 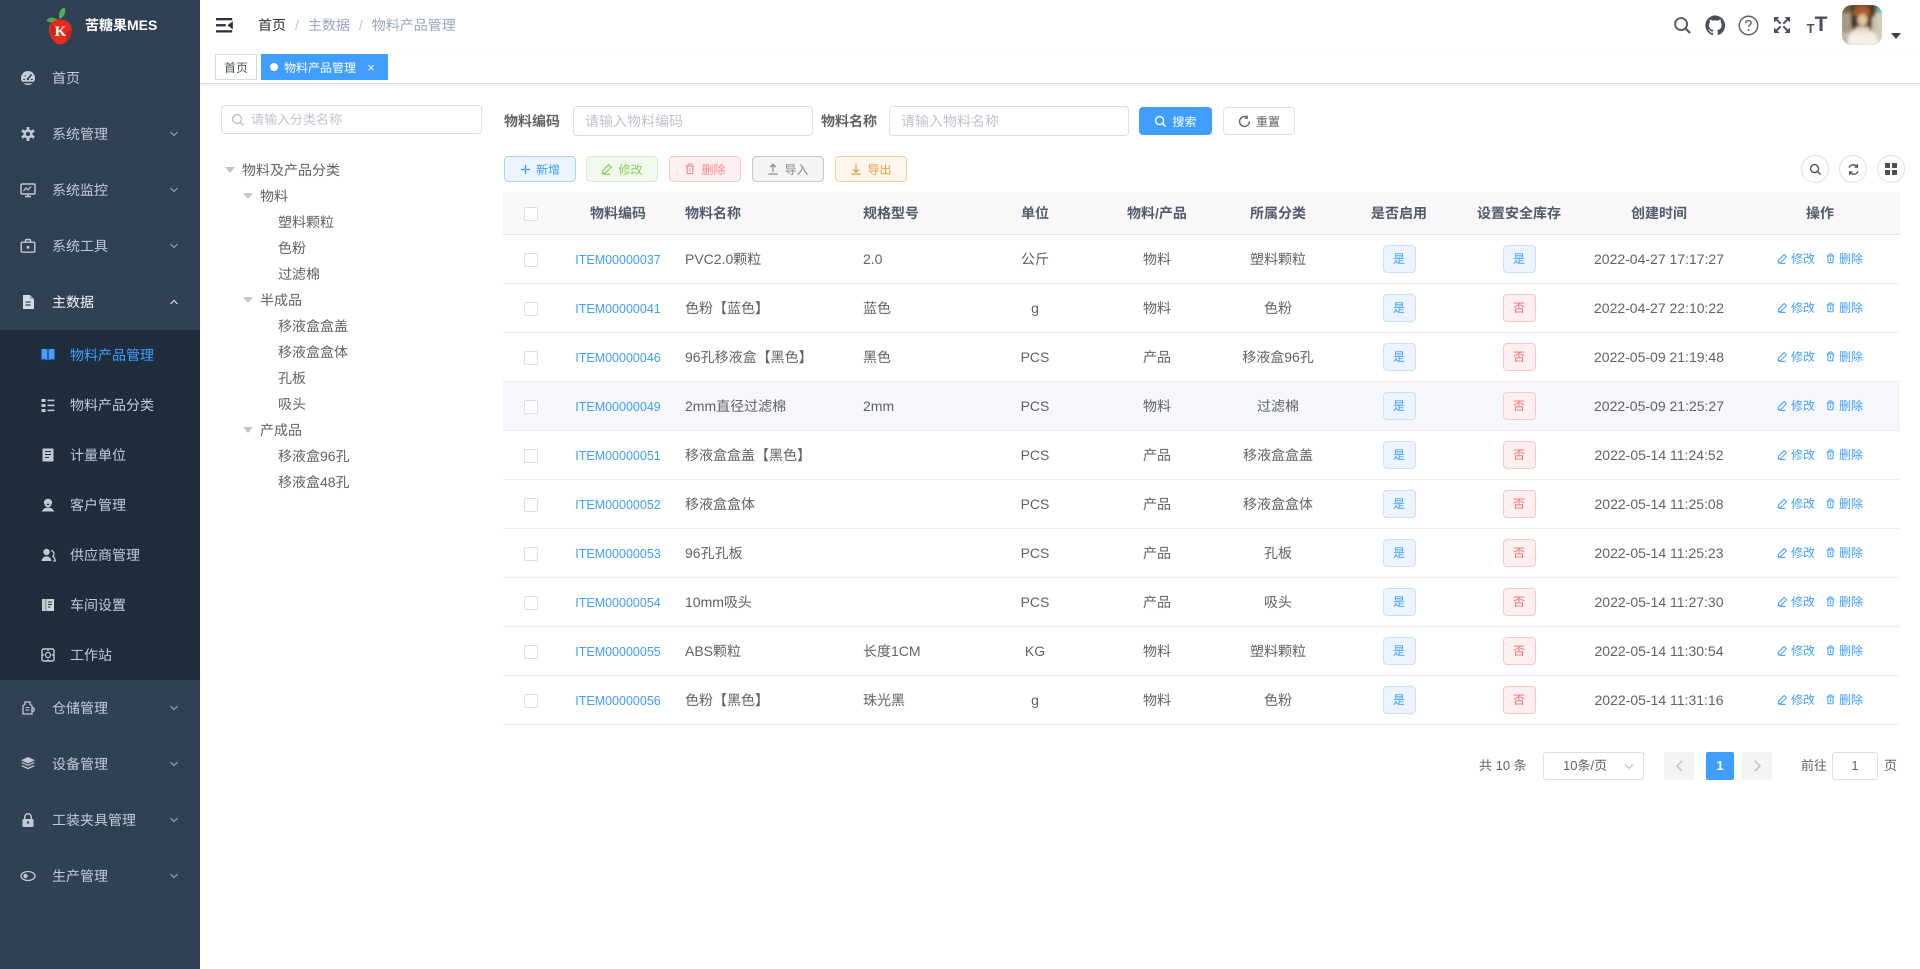 What do you see at coordinates (61, 32) in the screenshot?
I see `svg-text: K` at bounding box center [61, 32].